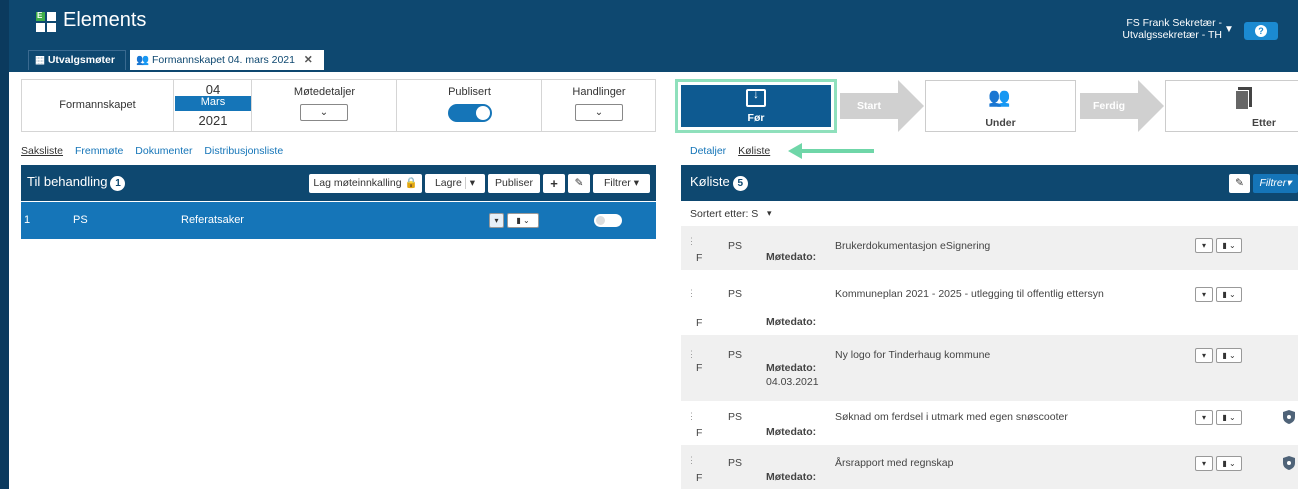 This screenshot has height=489, width=1298. Describe the element at coordinates (600, 220) in the screenshot. I see `toggle-knob` at that location.